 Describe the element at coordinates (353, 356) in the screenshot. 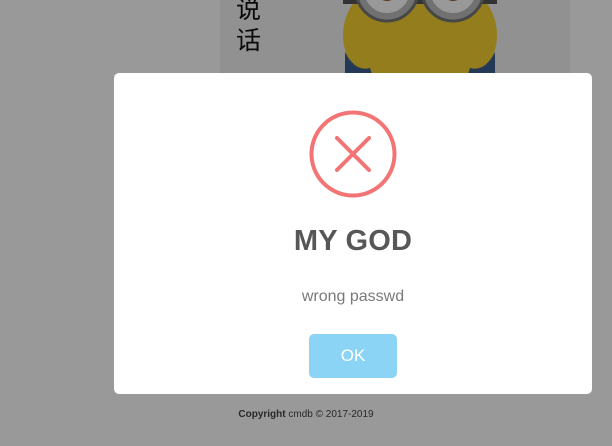

I see `ok-button: OK` at that location.